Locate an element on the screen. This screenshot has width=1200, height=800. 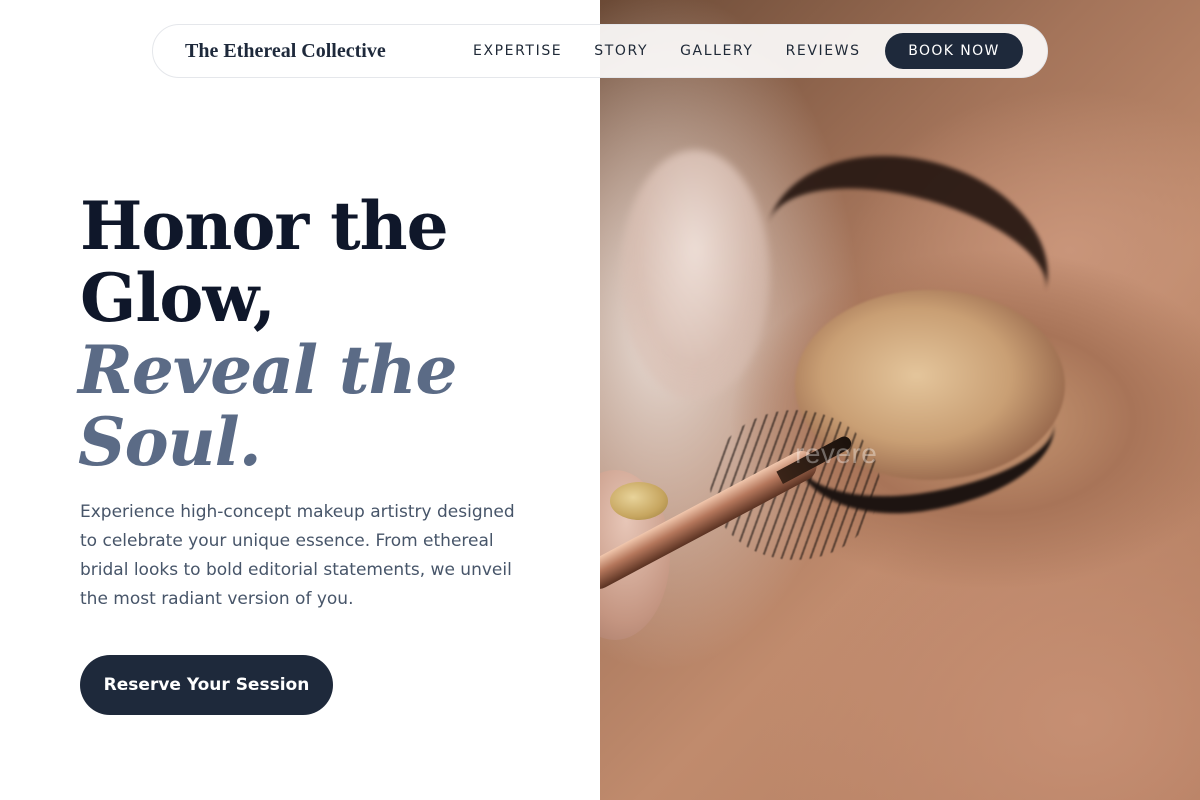
accent-line-2: Soul. is located at coordinates (170, 442).